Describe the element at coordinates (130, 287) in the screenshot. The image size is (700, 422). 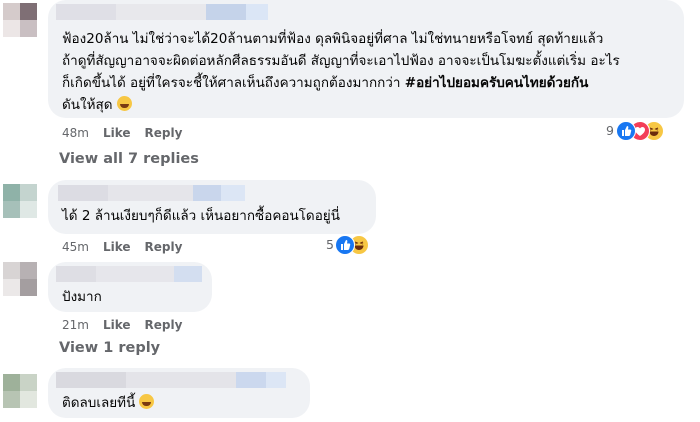
I see `comment-bubble: ปังมาก` at that location.